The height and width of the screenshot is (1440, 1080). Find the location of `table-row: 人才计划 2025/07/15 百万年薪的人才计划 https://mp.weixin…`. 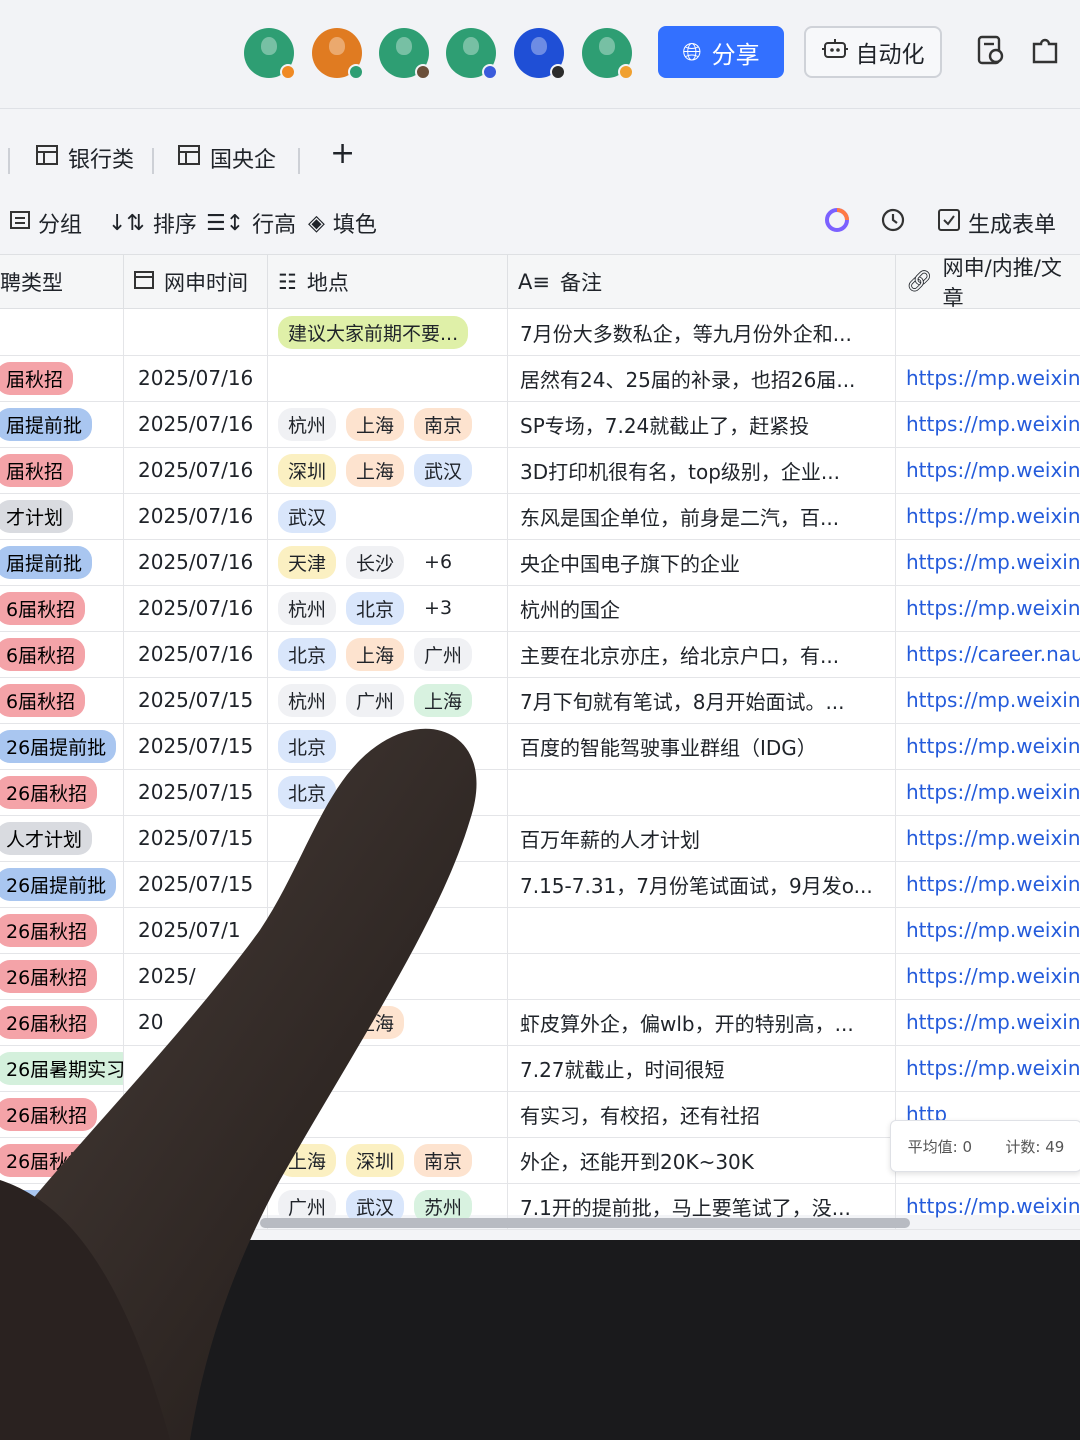

table-row: 人才计划 2025/07/15 百万年薪的人才计划 https://mp.weixin… is located at coordinates (540, 838).